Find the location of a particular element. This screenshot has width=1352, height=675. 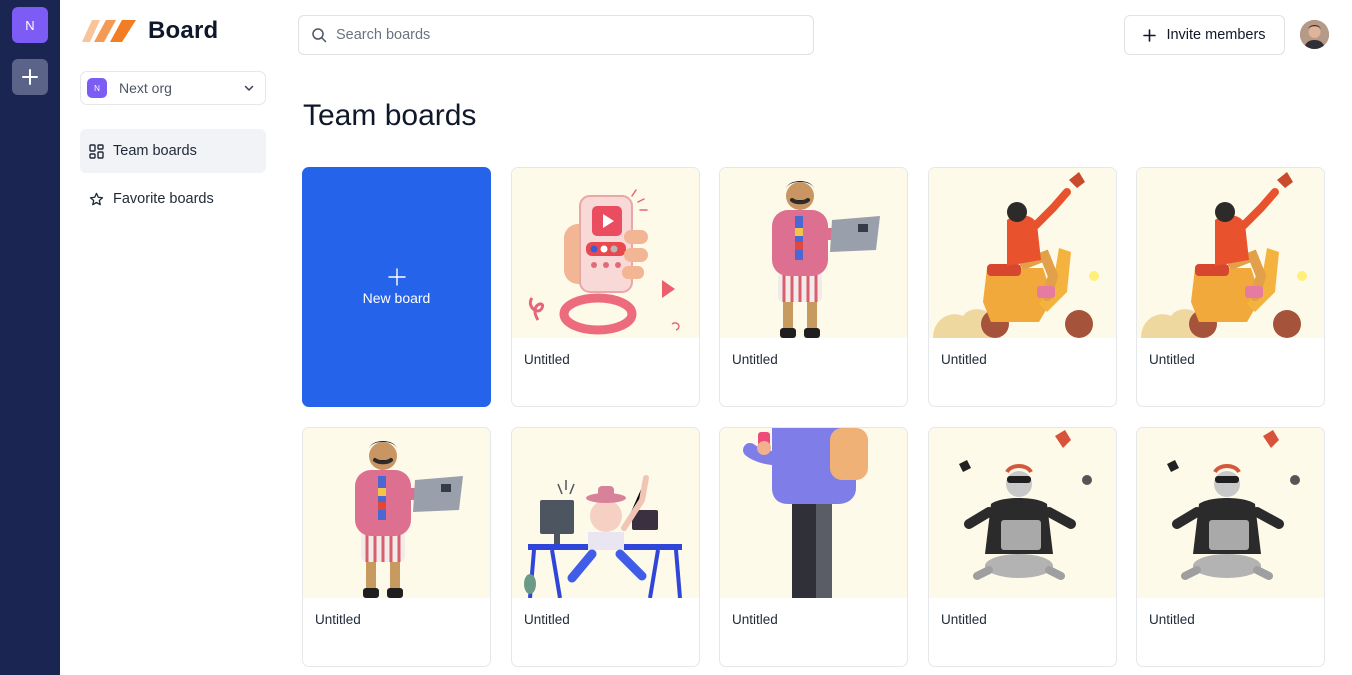

logo: Board is located at coordinates (149, 31).